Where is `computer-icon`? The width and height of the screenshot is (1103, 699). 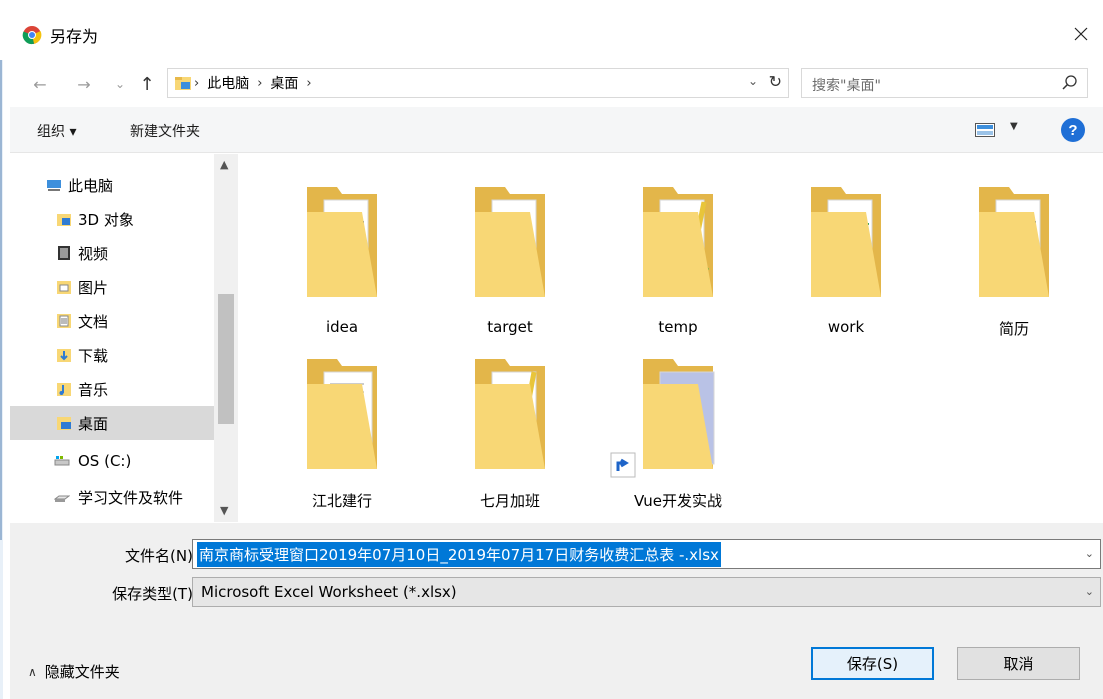 computer-icon is located at coordinates (54, 185).